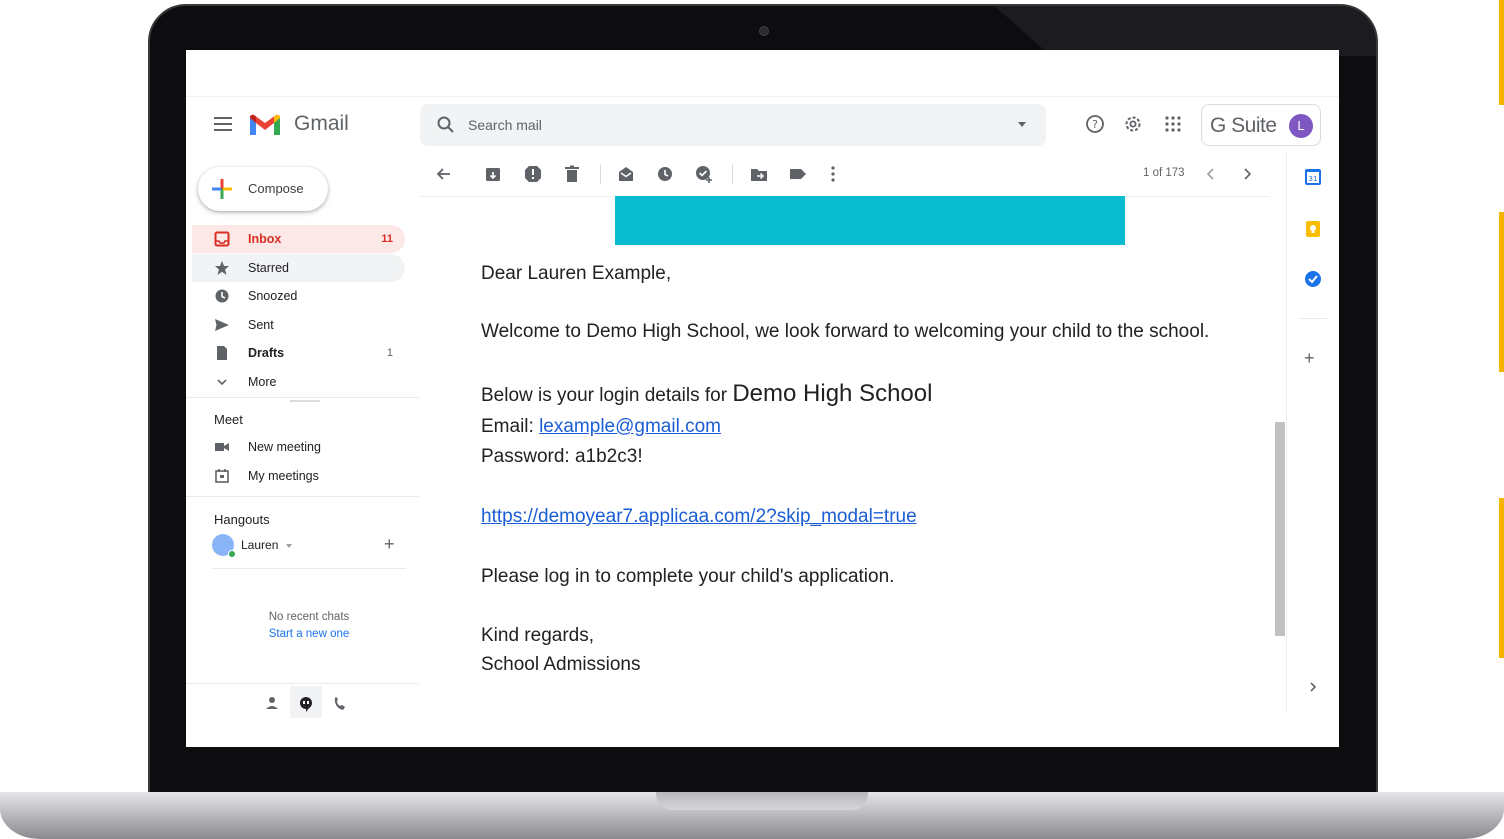  What do you see at coordinates (260, 545) in the screenshot?
I see `hangouts-user-name: Lauren` at bounding box center [260, 545].